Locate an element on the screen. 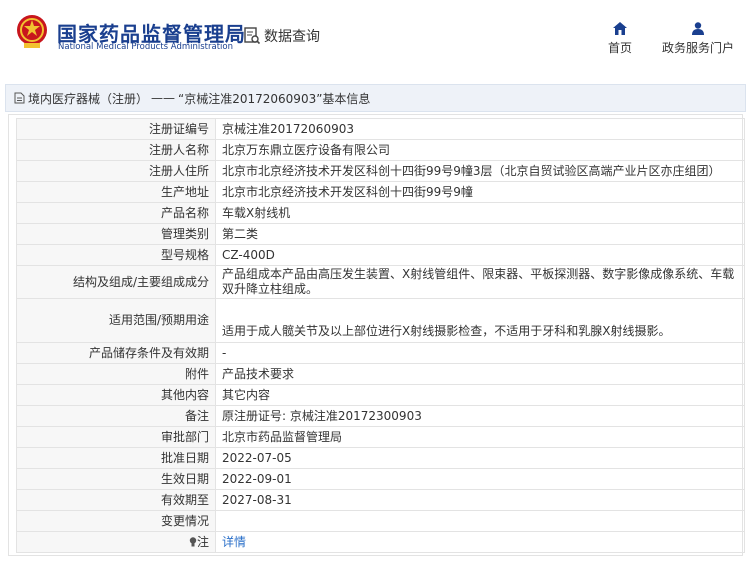 The height and width of the screenshot is (562, 751). note-key: 注 is located at coordinates (202, 541).